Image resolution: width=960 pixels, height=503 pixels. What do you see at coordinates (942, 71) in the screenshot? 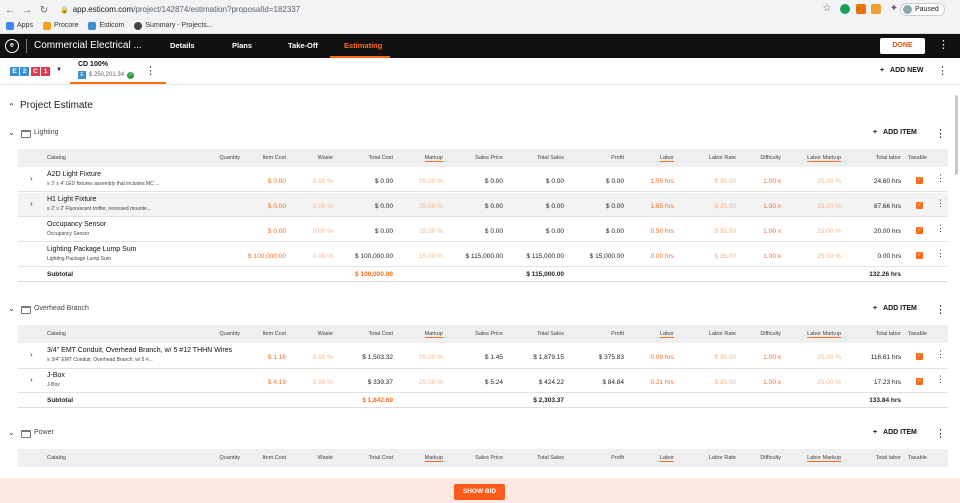
I see `more-vert-icon: ⋮` at bounding box center [942, 71].